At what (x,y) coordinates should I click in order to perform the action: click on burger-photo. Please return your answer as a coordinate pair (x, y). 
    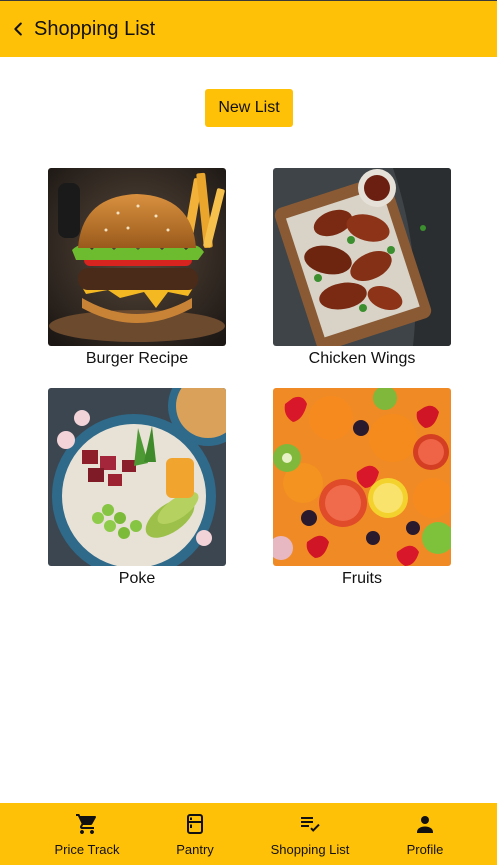
    Looking at the image, I should click on (137, 257).